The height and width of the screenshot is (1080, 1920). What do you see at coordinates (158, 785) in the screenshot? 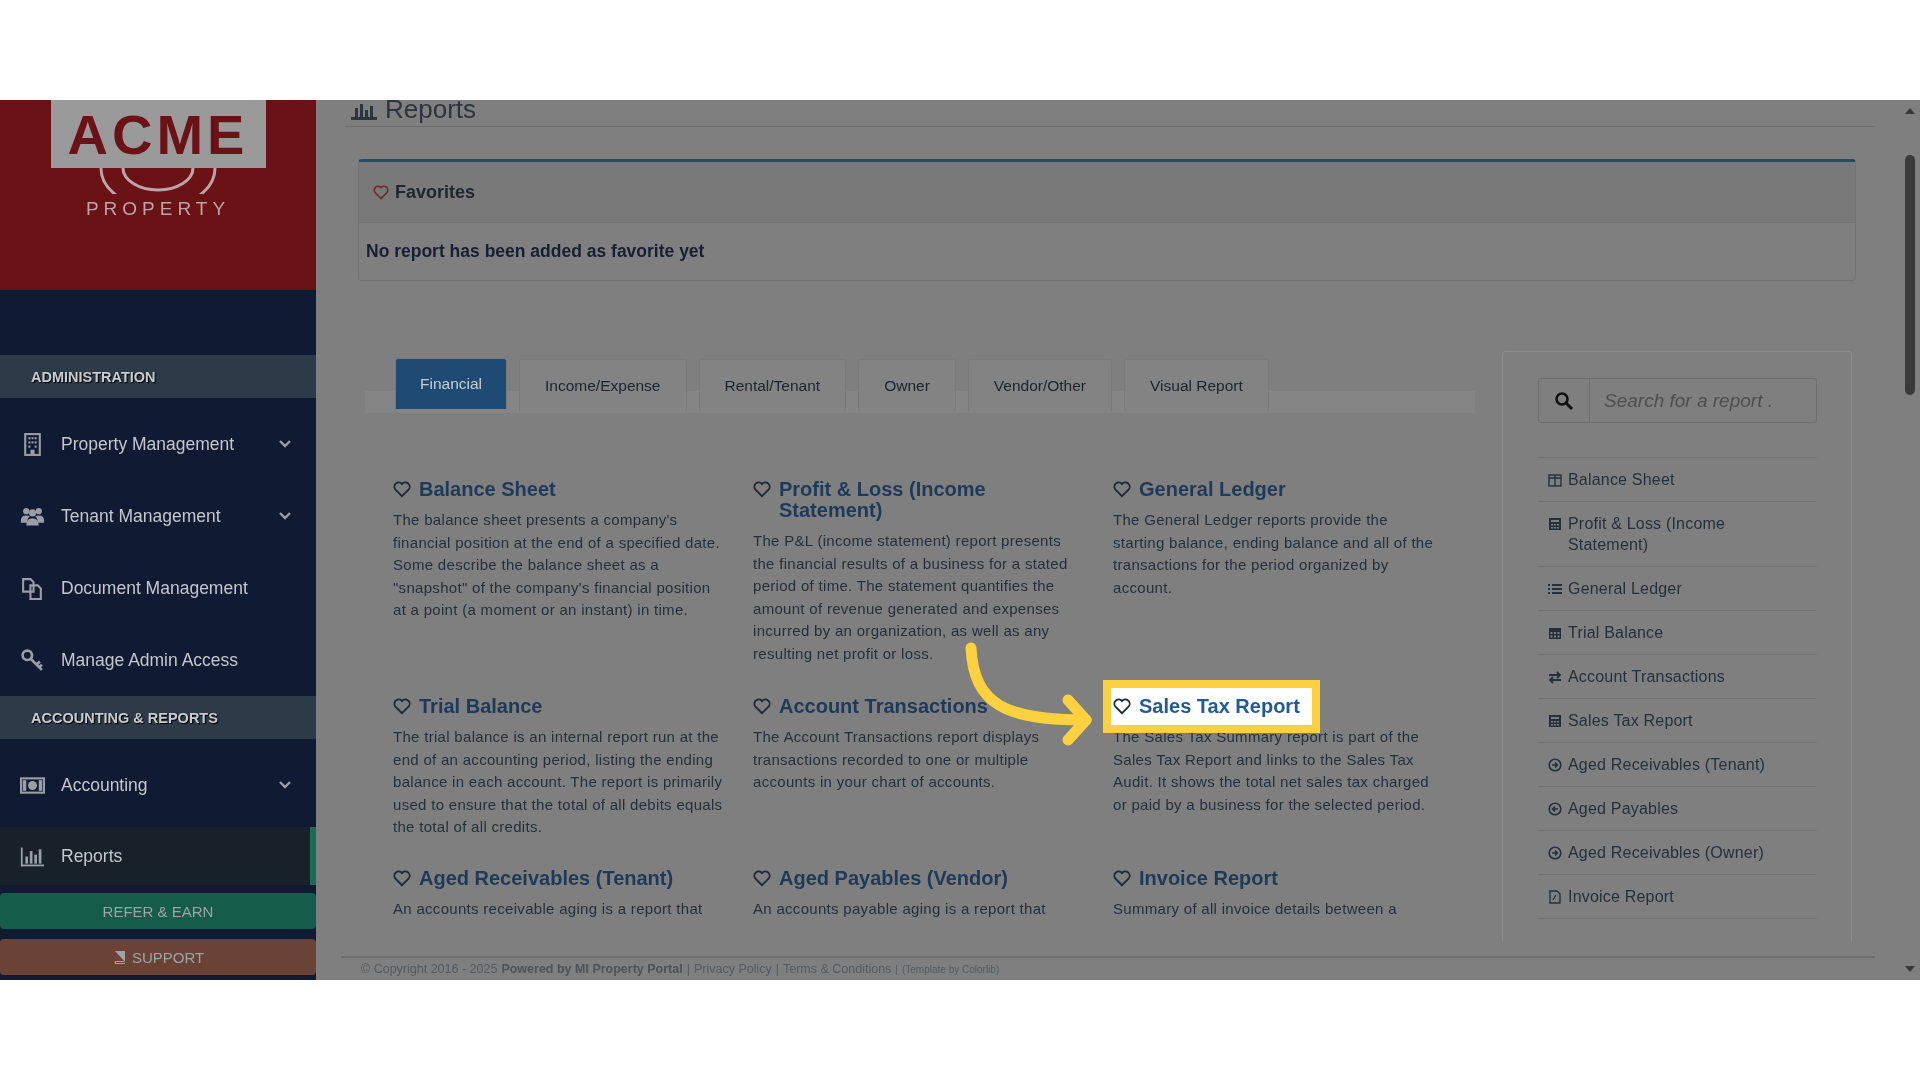
I see `nav-item: Accounting` at bounding box center [158, 785].